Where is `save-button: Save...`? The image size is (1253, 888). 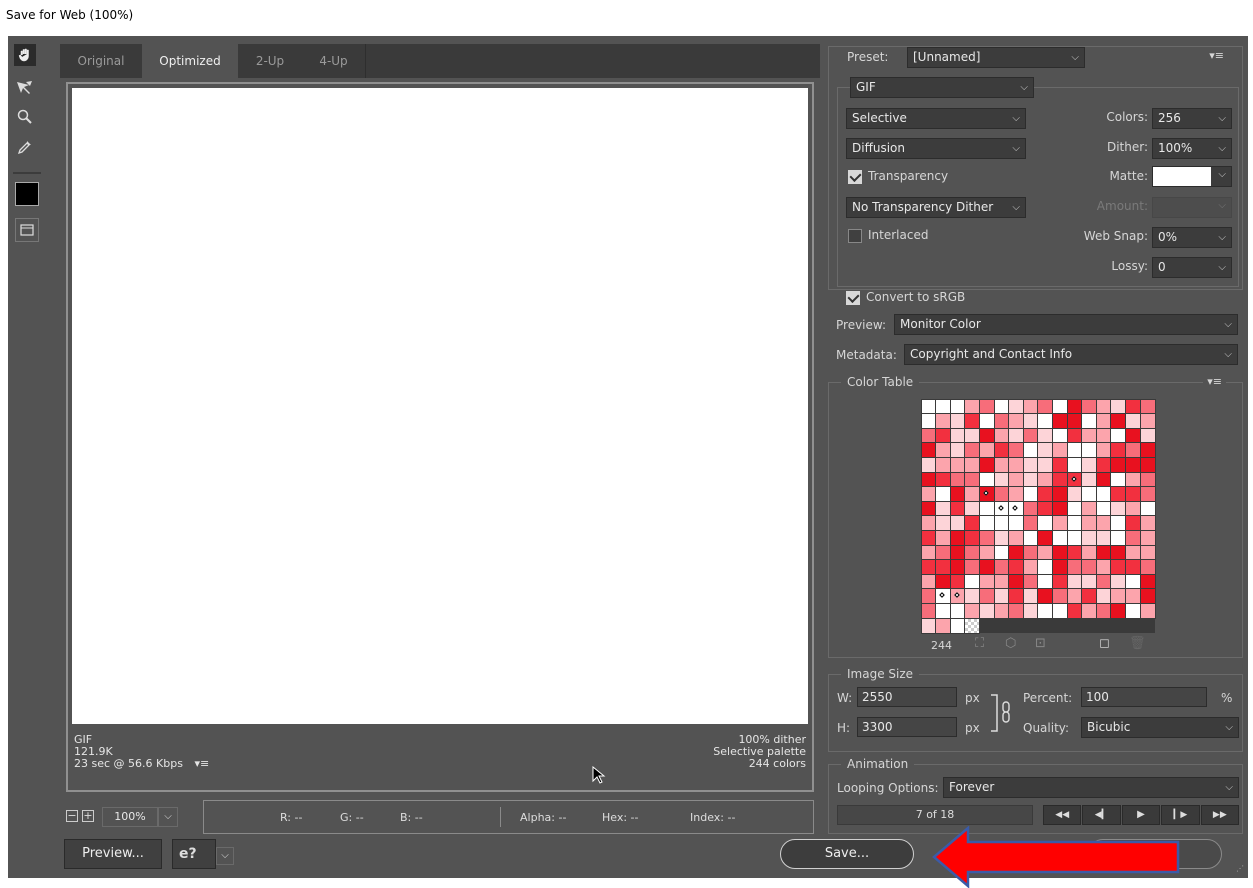 save-button: Save... is located at coordinates (847, 854).